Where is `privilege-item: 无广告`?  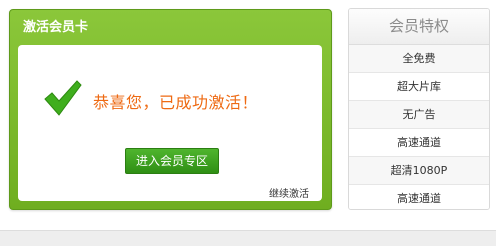 privilege-item: 无广告 is located at coordinates (419, 115).